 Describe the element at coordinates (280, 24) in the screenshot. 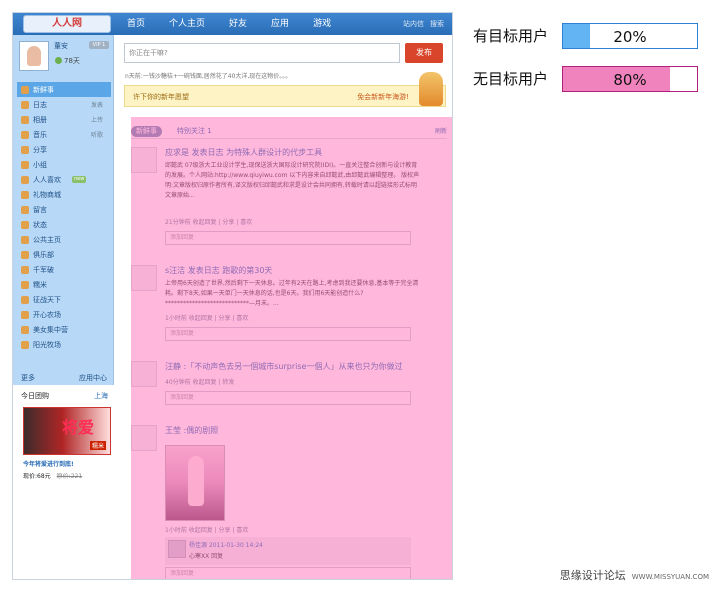

I see `nav-apps: 应用` at that location.